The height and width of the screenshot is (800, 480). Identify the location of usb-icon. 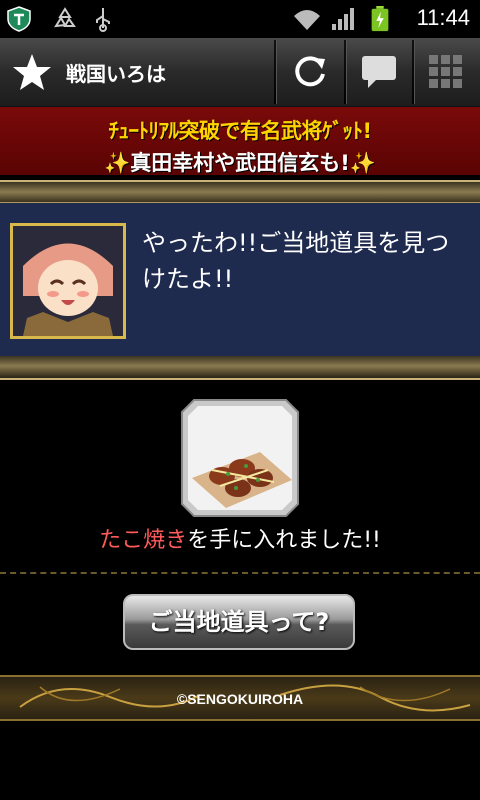
(103, 20).